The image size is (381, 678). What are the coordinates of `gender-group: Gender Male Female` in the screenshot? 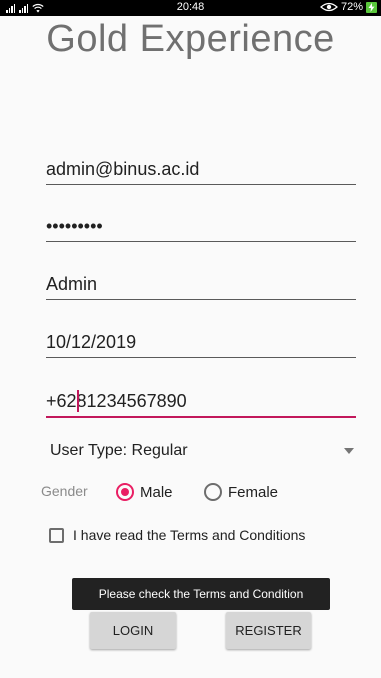 It's located at (196, 492).